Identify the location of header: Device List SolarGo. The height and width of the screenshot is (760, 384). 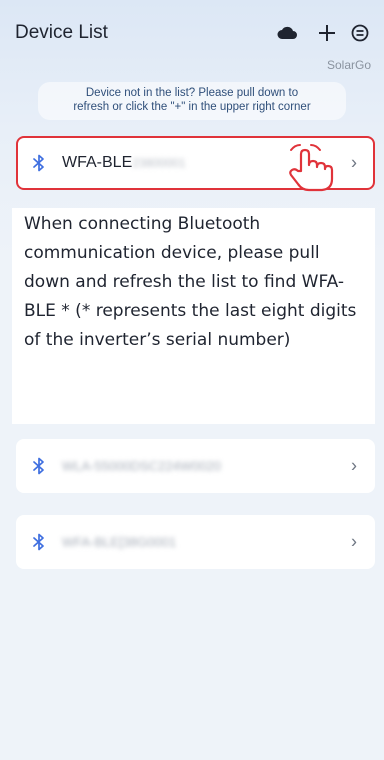
(192, 36).